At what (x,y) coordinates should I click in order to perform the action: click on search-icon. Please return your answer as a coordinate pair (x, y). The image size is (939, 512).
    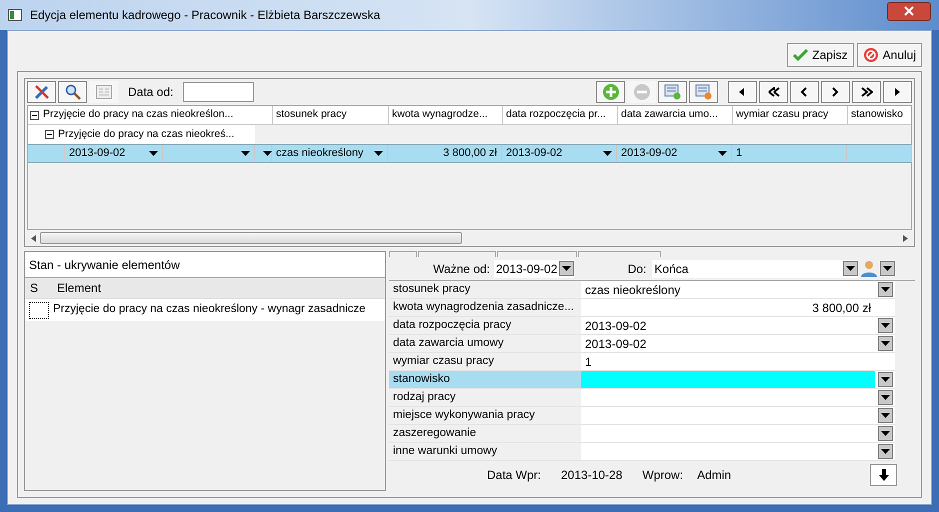
    Looking at the image, I should click on (72, 92).